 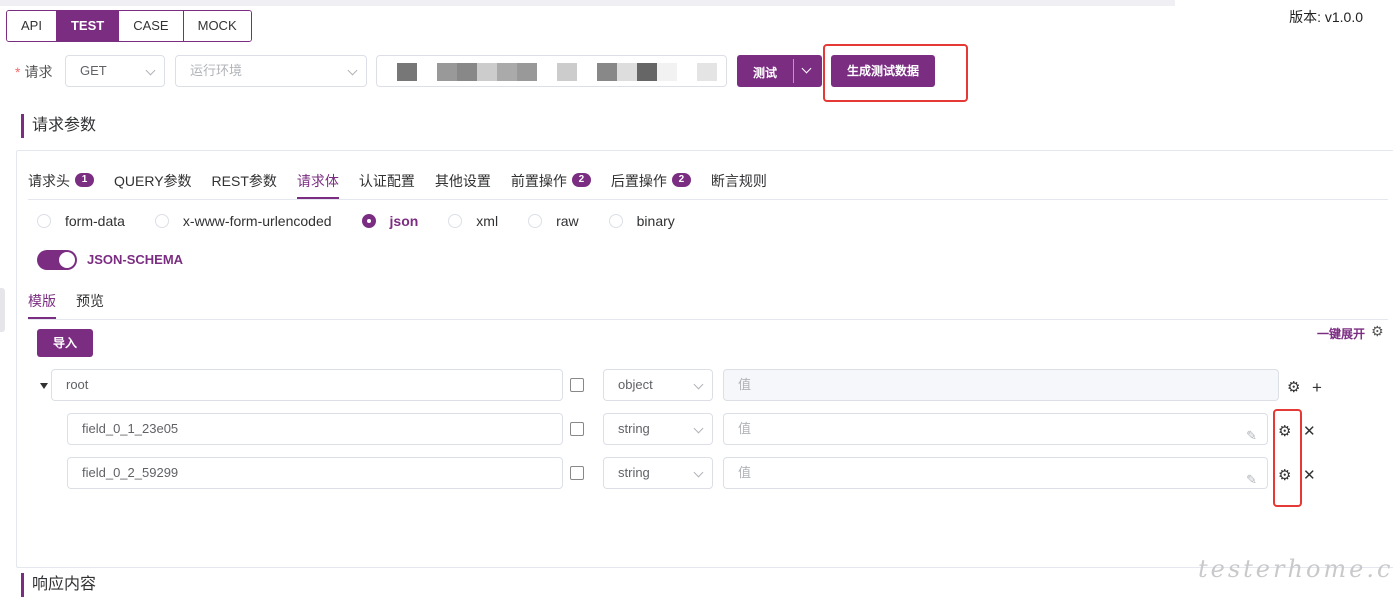 I want to click on count-badge: 1, so click(x=84, y=180).